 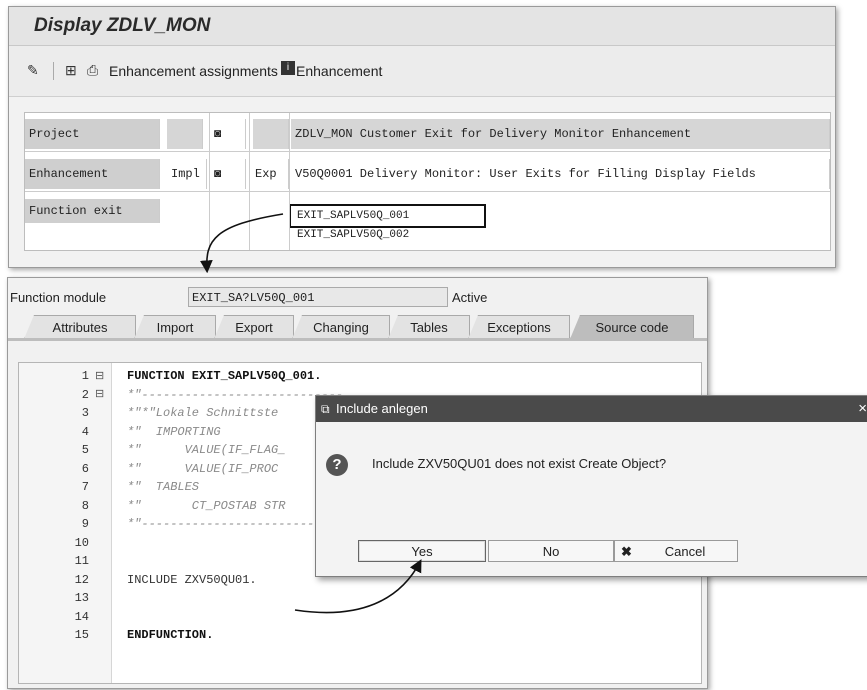 What do you see at coordinates (241, 243) in the screenshot?
I see `arrow-to-function-module` at bounding box center [241, 243].